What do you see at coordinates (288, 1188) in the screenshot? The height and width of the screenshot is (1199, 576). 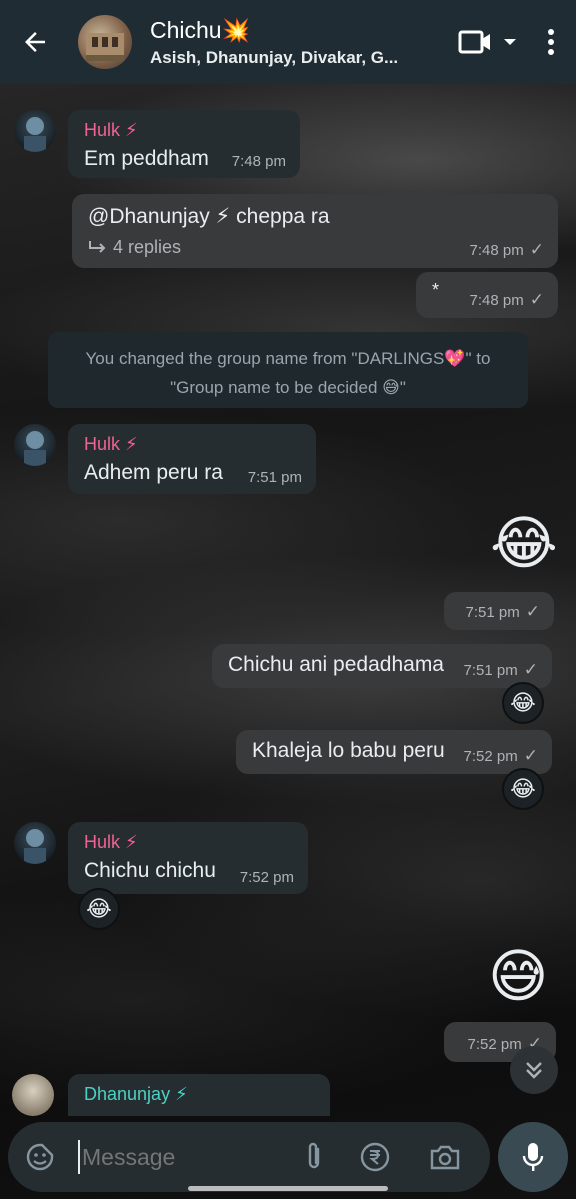 I see `gesture-home-indicator` at bounding box center [288, 1188].